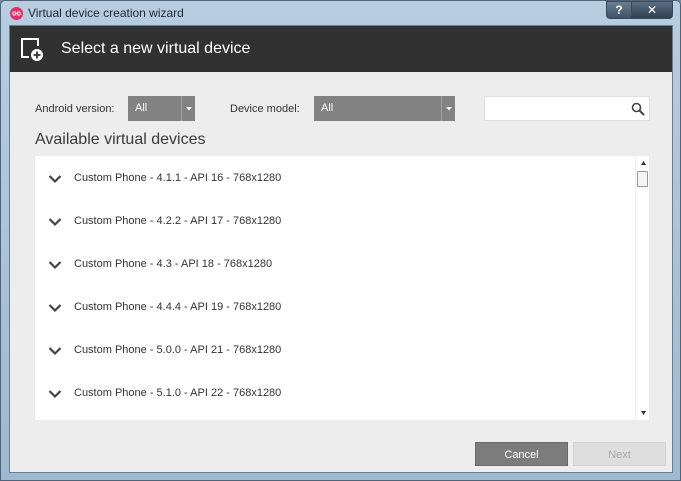  I want to click on device-name: Custom Phone - 4.2.2 - API 17 - 768x1280, so click(178, 221).